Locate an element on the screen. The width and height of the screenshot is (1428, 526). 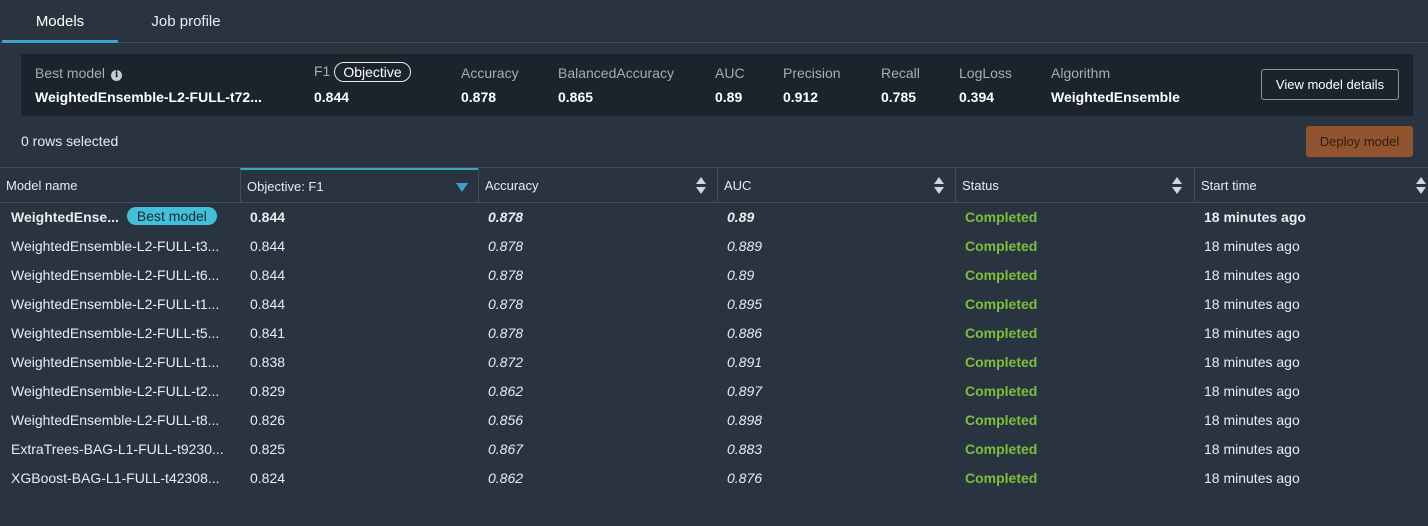
objective-cell: 0.829 is located at coordinates (268, 391).